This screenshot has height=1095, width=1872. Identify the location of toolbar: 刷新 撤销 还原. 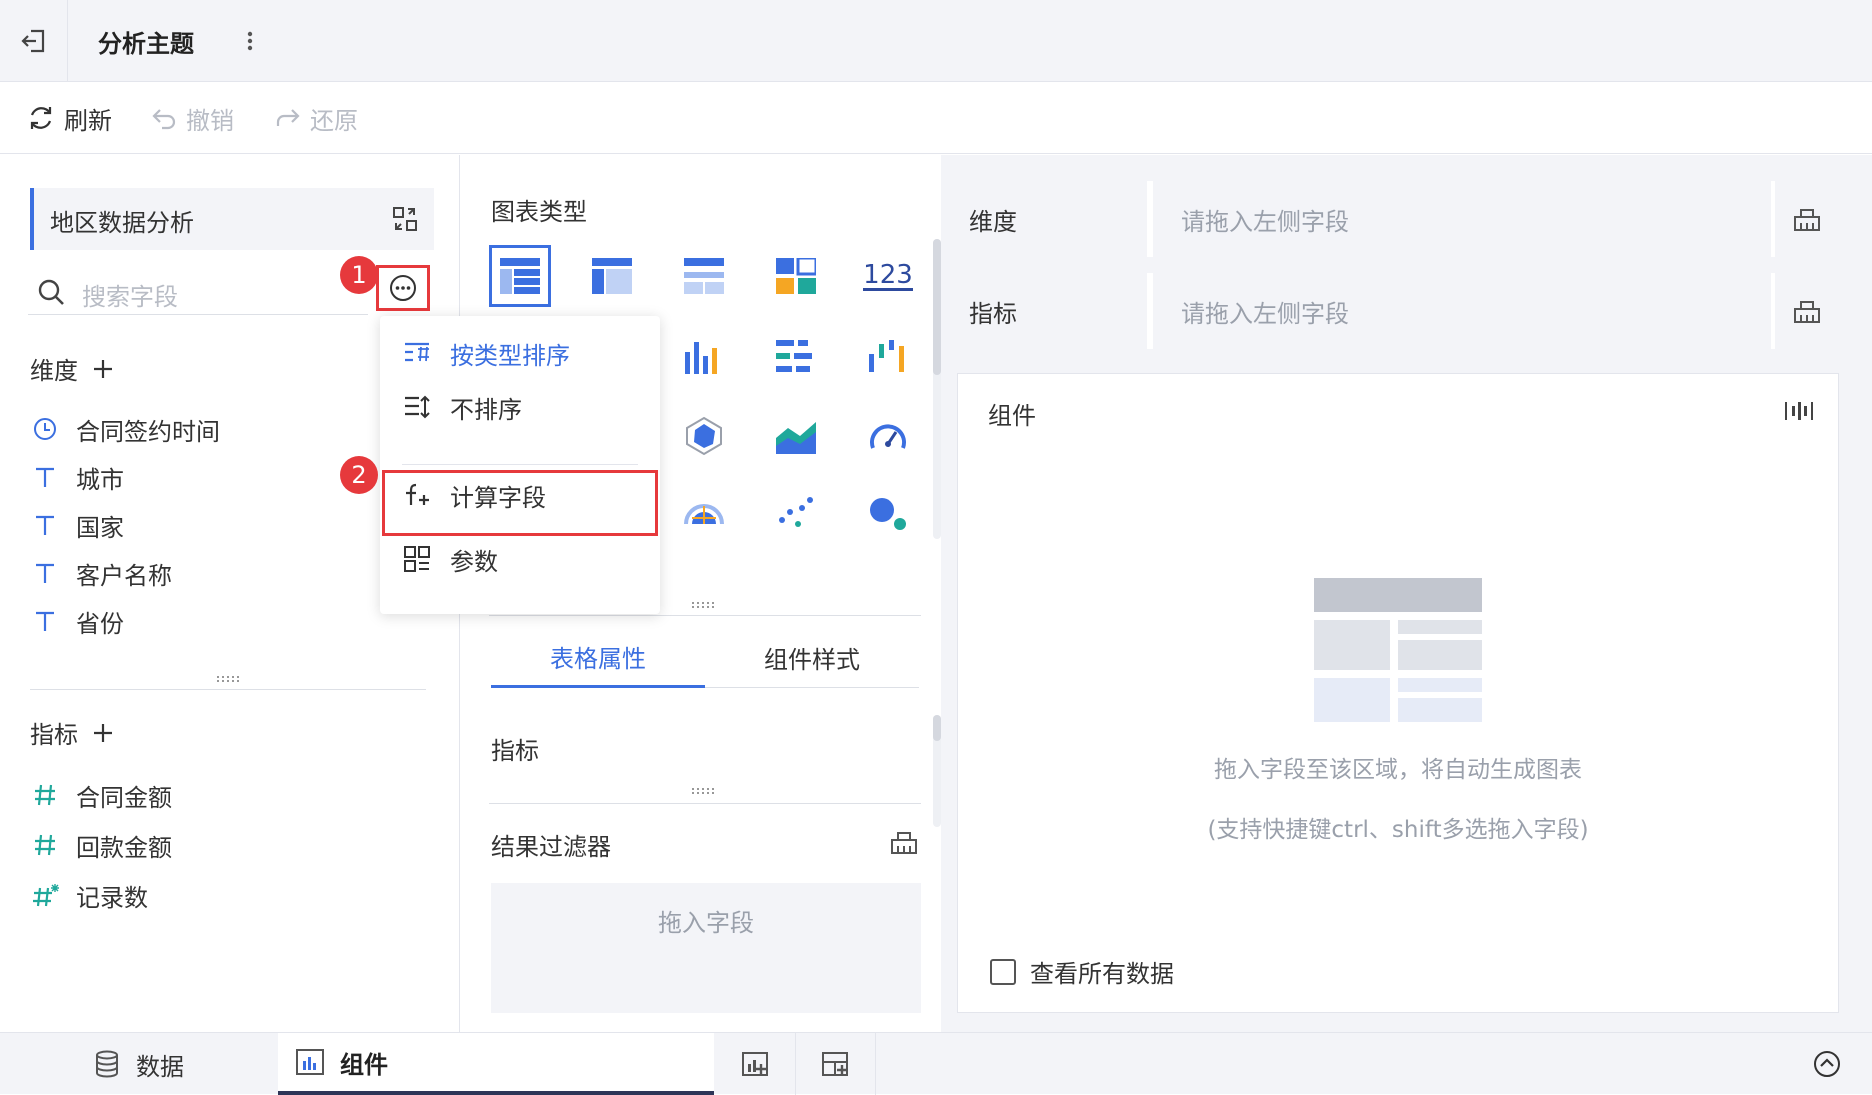
(936, 118).